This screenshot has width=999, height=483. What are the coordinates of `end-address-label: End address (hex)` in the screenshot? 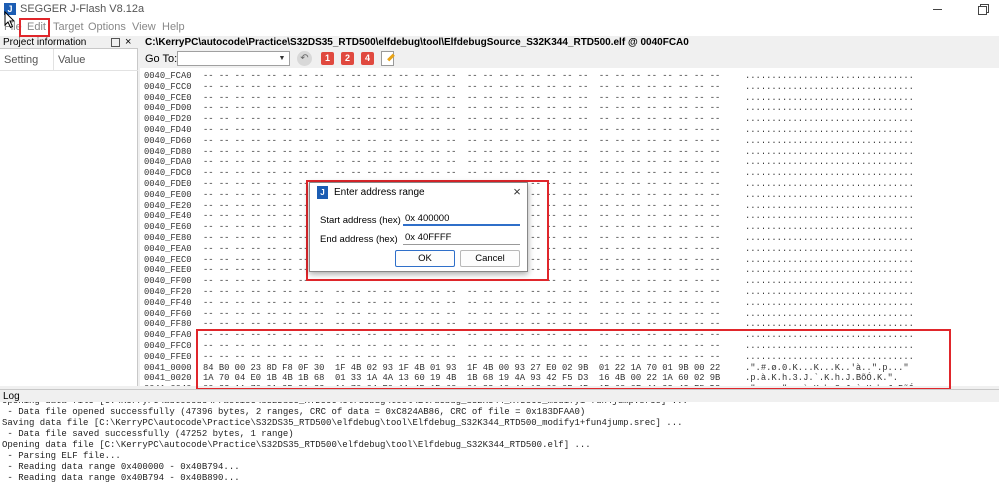 It's located at (359, 239).